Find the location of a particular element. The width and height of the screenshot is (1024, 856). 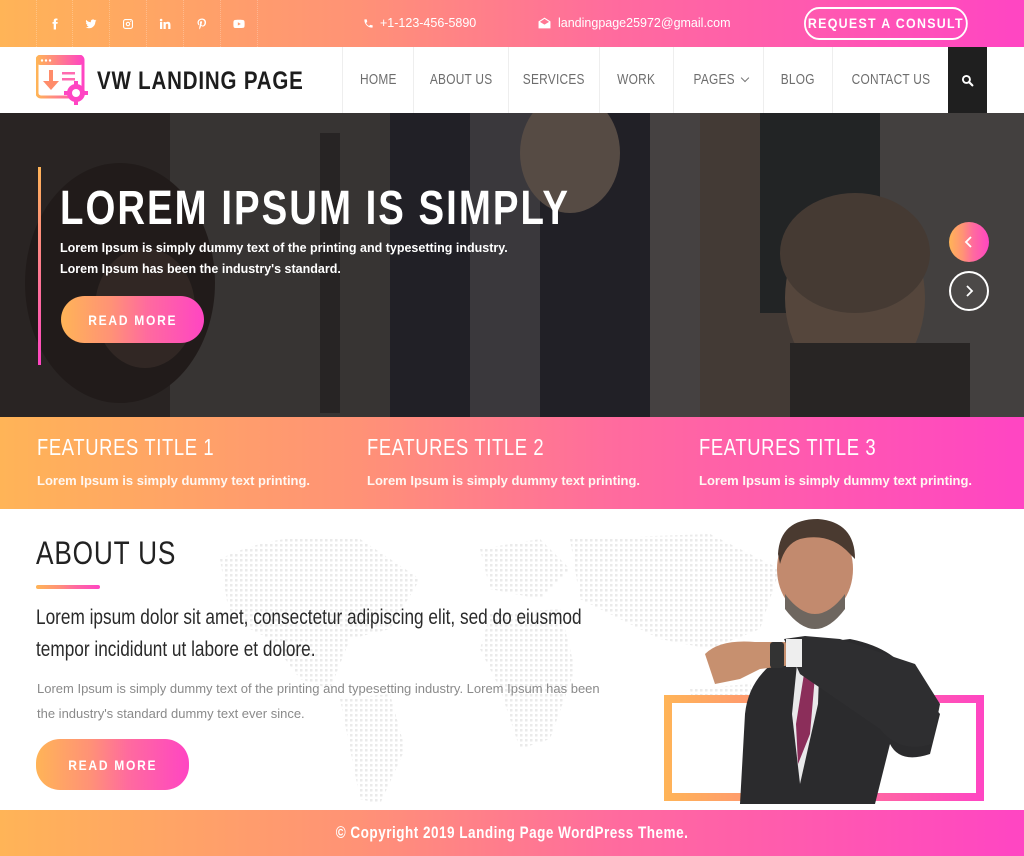

nav-item-label: BLOG is located at coordinates (798, 80).